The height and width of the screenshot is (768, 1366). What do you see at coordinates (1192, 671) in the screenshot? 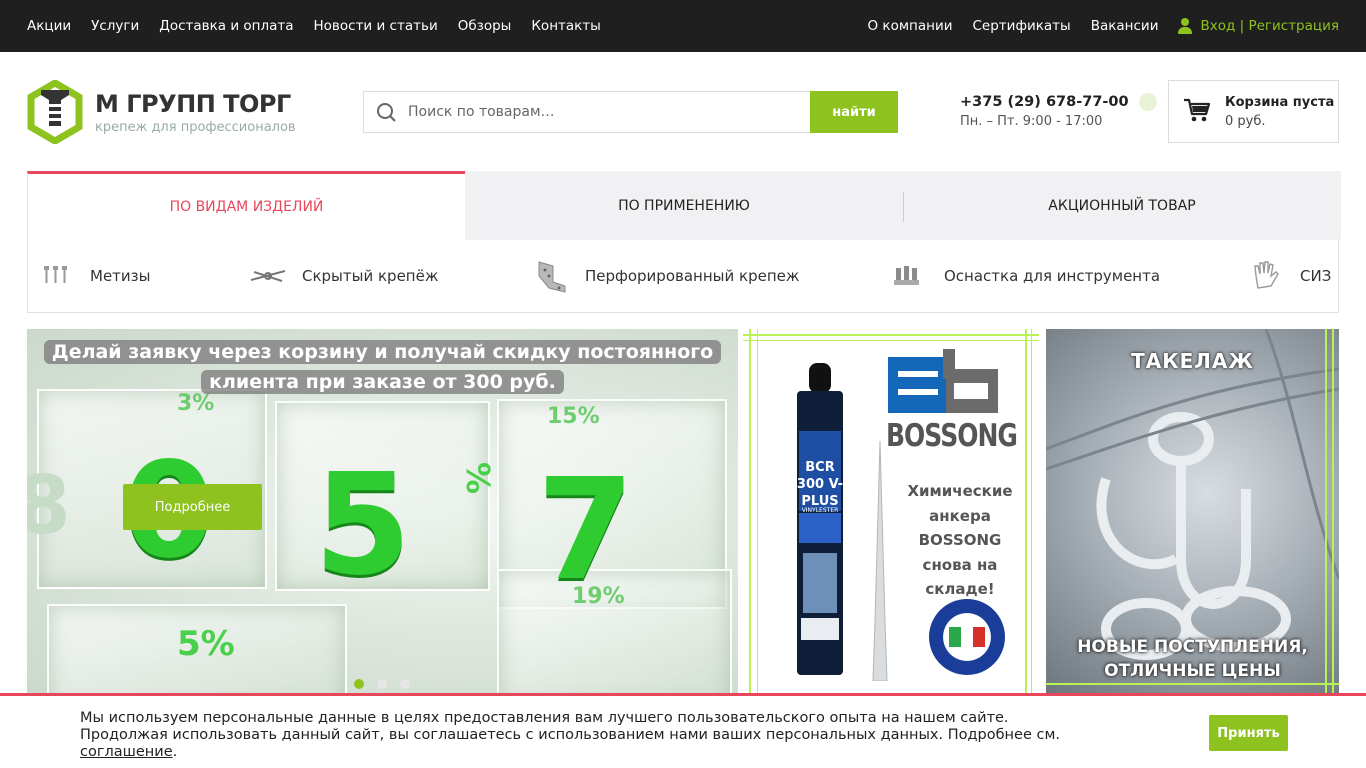
I see `rigging-subtitle-line2: ОТЛИЧНЫЕ ЦЕНЫ` at bounding box center [1192, 671].